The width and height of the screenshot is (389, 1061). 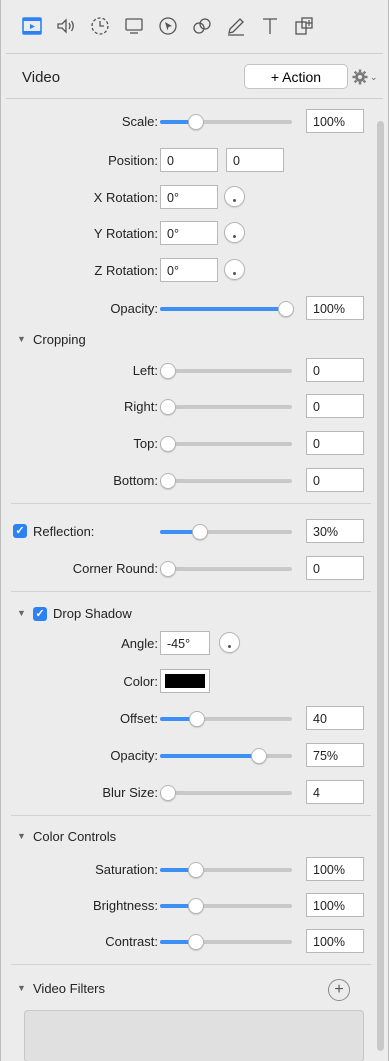 I want to click on annotation-pen-icon, so click(x=236, y=26).